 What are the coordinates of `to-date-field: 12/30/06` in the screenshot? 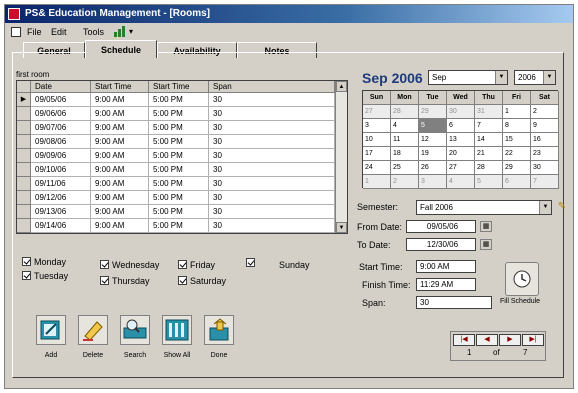 It's located at (441, 244).